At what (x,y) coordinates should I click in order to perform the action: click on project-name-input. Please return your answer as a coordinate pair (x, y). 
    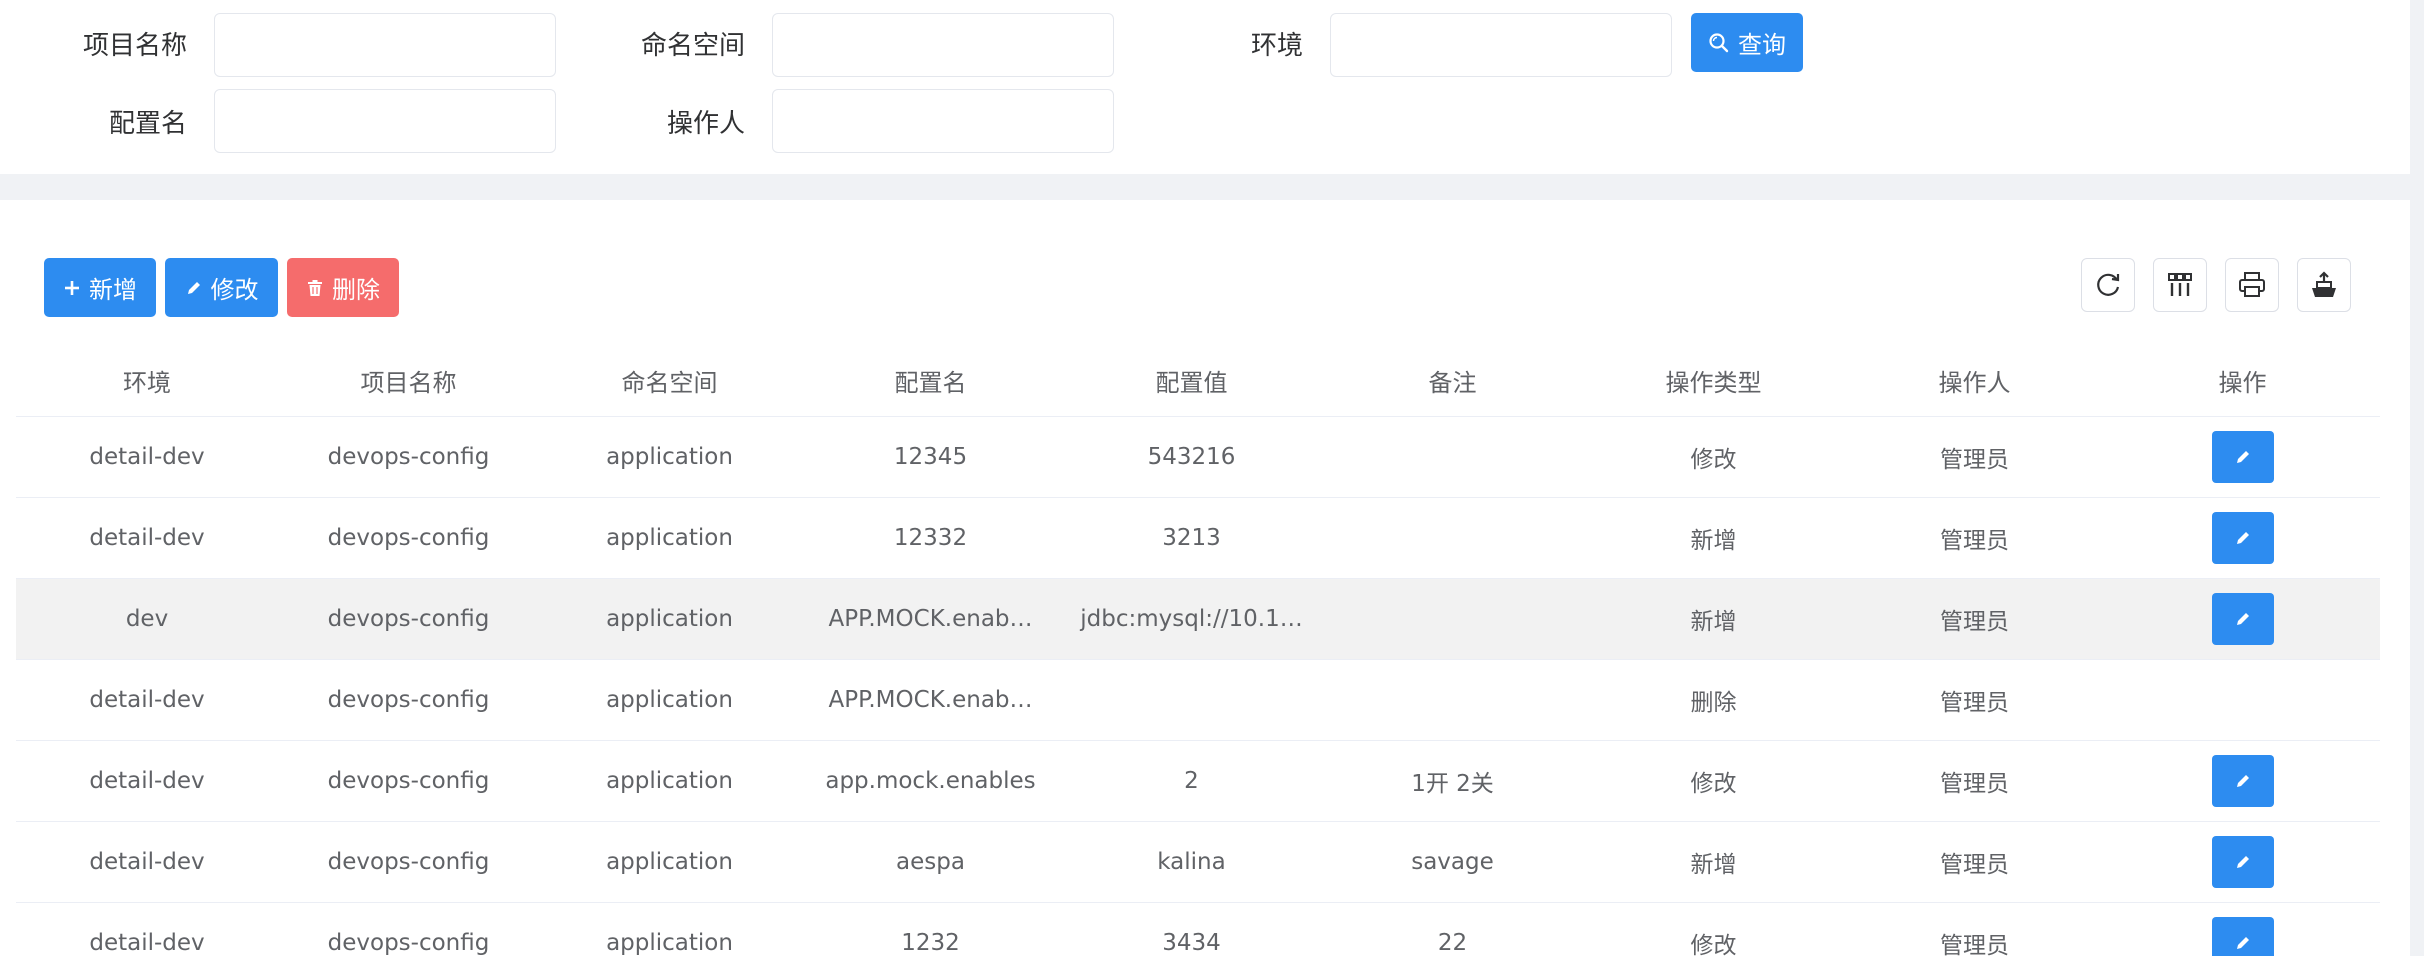
    Looking at the image, I should click on (385, 45).